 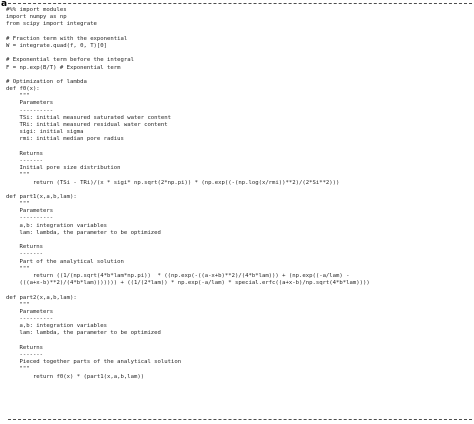 I want to click on code-line: W = integrate.quad(f, 0, T)[0], so click(x=57, y=45).